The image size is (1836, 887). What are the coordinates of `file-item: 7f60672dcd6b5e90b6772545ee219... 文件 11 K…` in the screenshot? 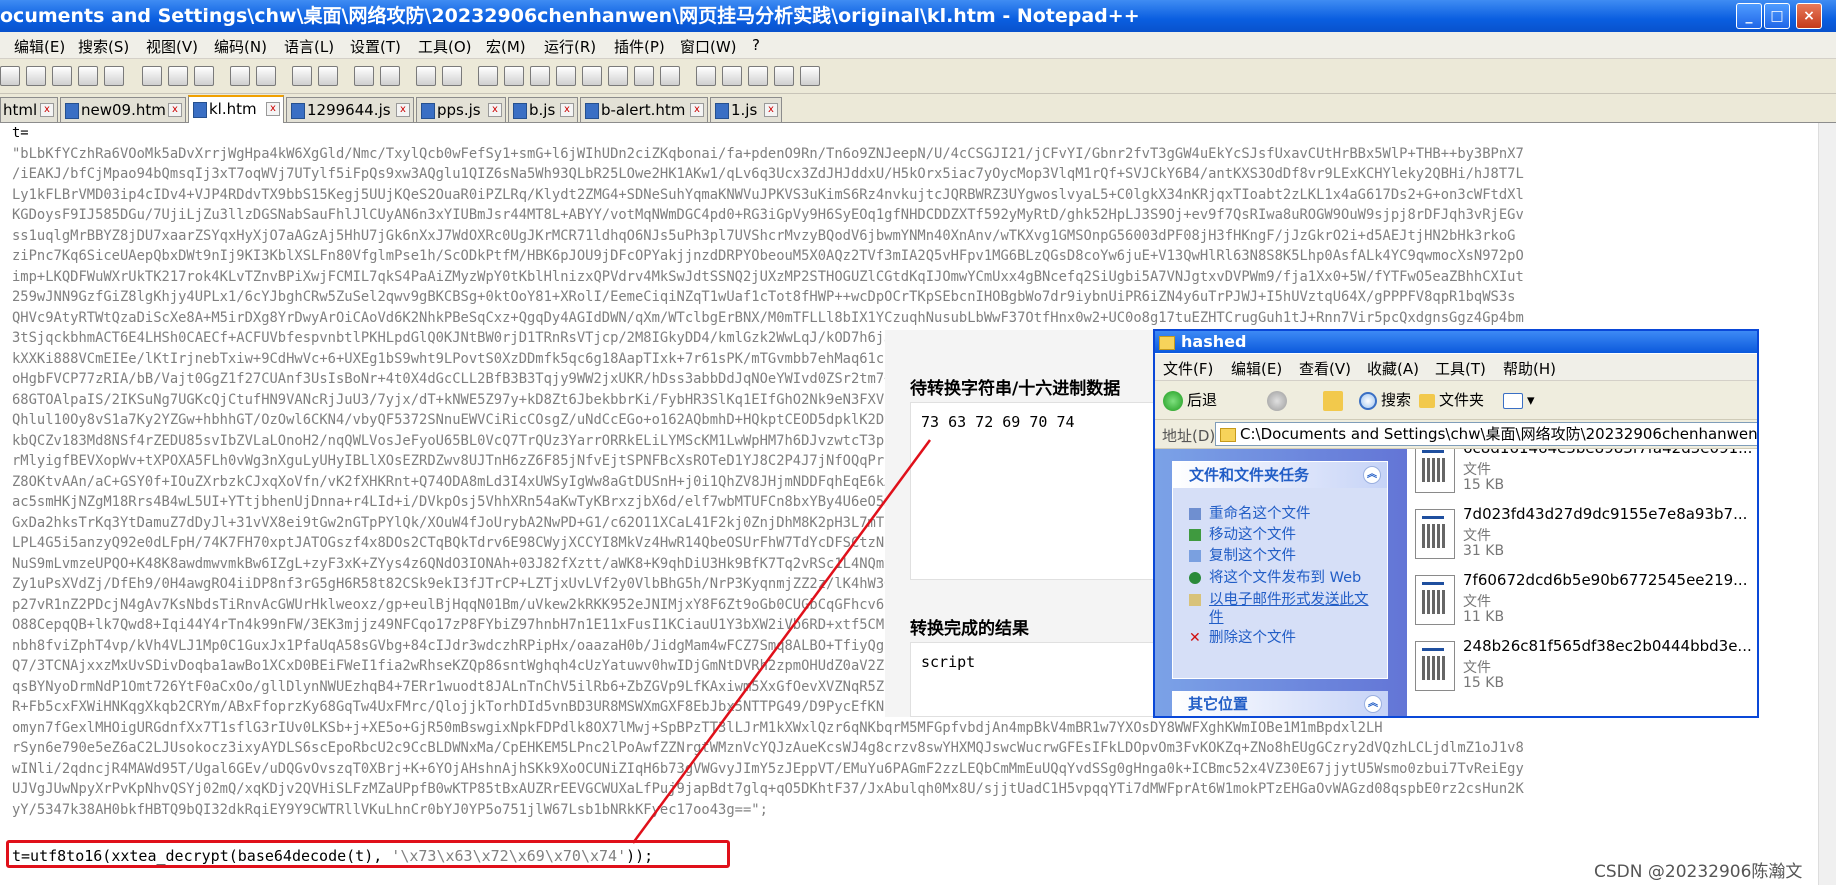 It's located at (1586, 603).